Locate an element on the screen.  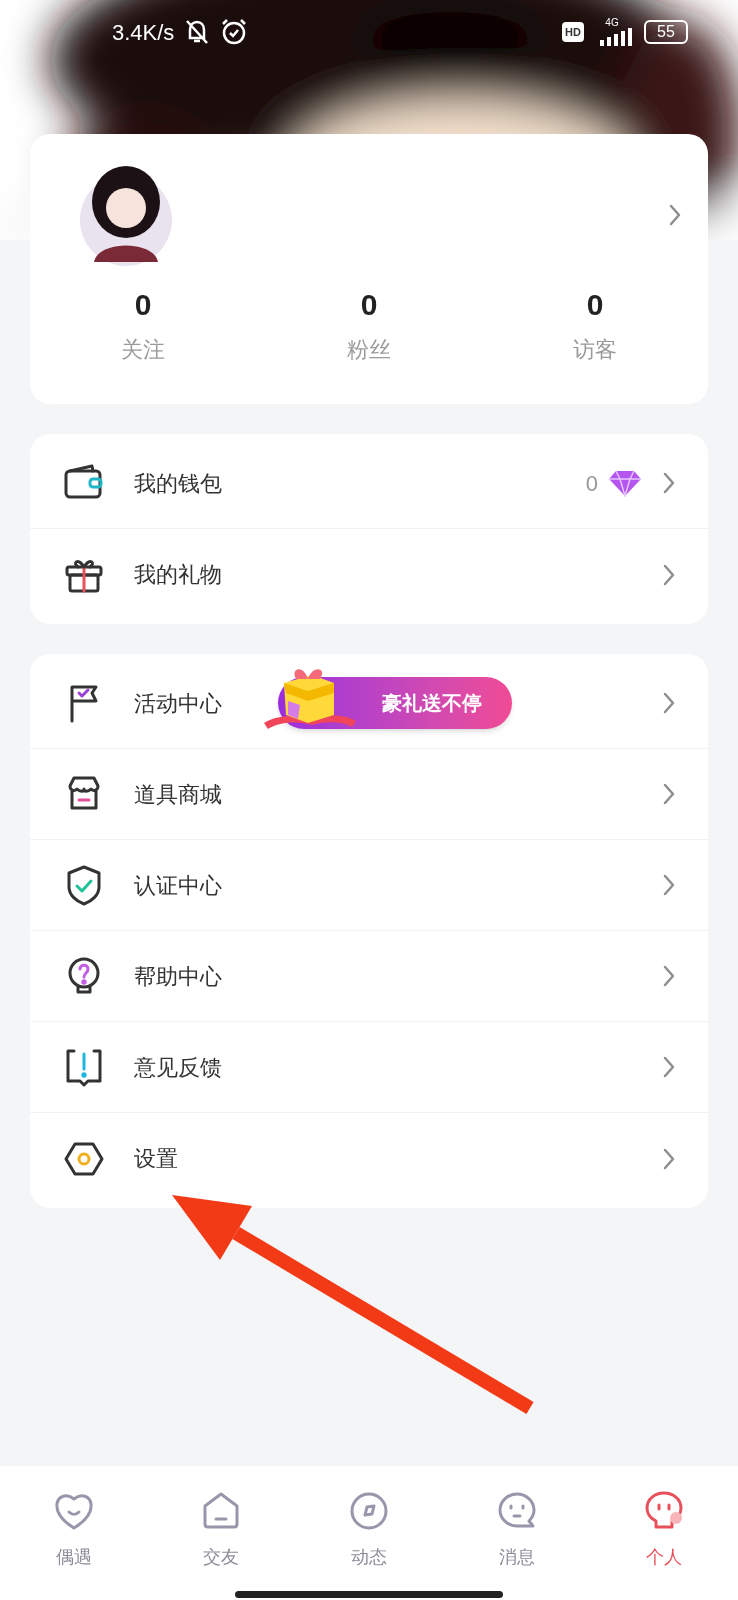
menu-label: 我的钱包 is located at coordinates (178, 483).